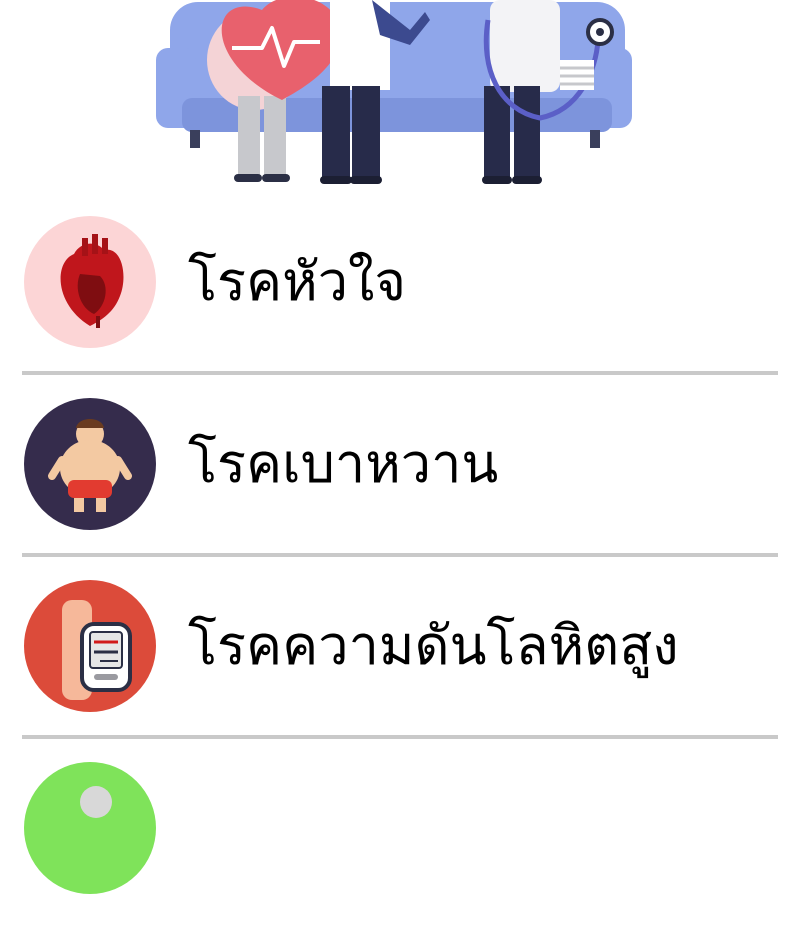 The image size is (800, 928). I want to click on heart-organ-icon, so click(90, 282).